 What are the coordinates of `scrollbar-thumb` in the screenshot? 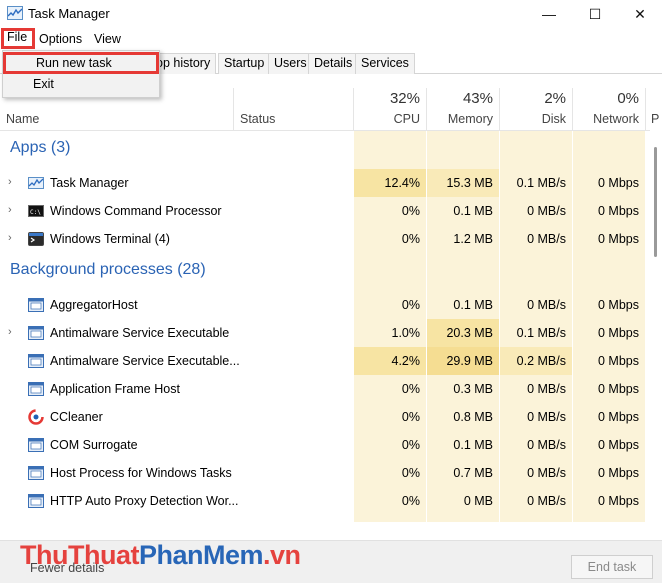 It's located at (655, 202).